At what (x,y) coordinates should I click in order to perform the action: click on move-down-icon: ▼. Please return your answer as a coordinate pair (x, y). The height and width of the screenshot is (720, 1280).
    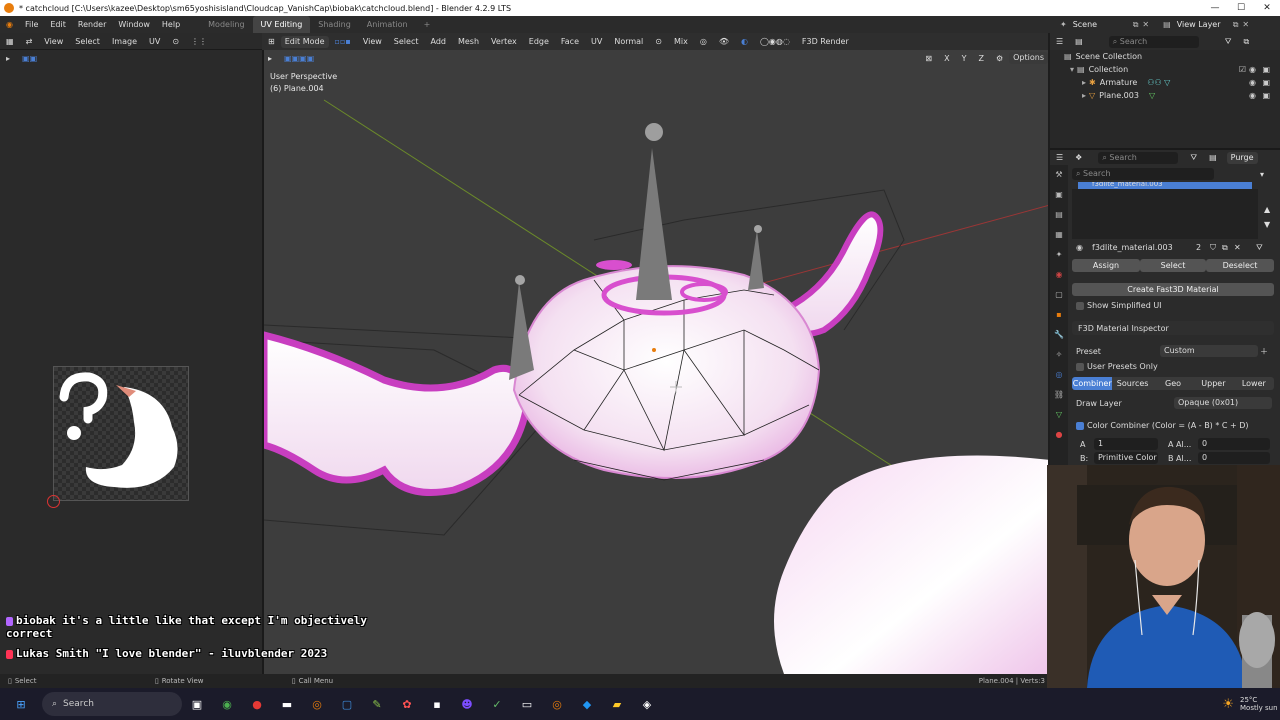
    Looking at the image, I should click on (1267, 224).